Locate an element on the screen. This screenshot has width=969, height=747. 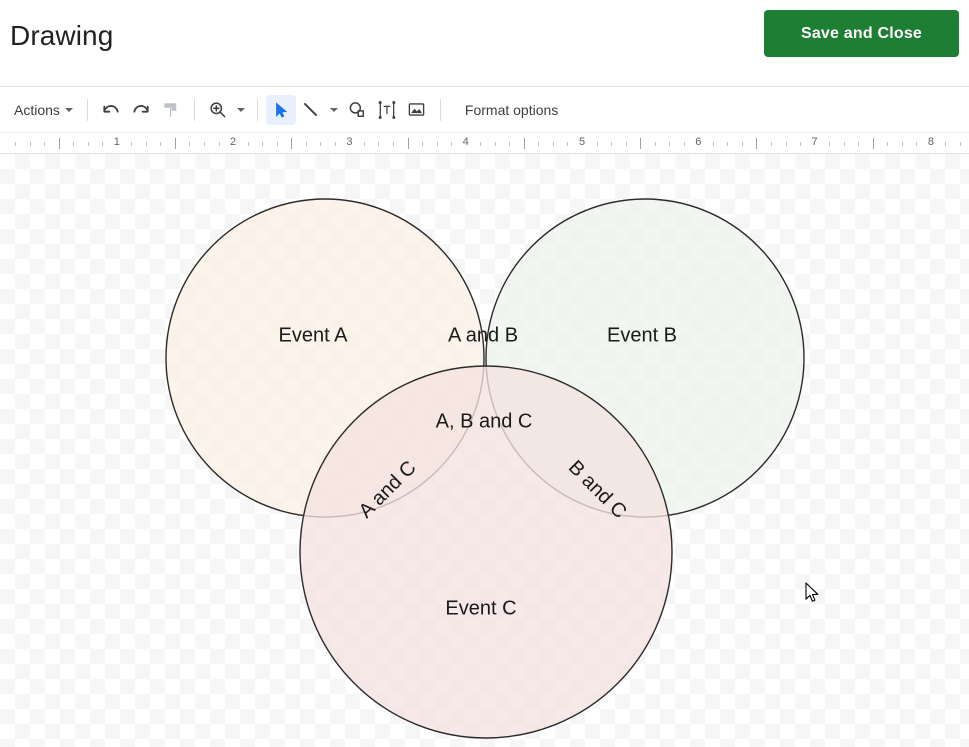
ruler: 1 2 3 4 5 6 7 8 is located at coordinates (484, 143).